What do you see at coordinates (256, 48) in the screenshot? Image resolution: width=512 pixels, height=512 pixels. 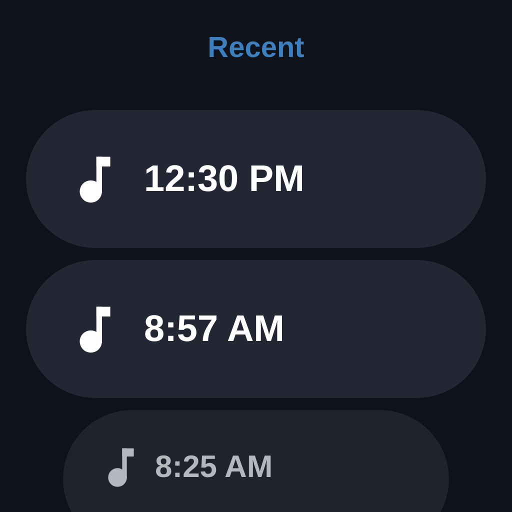 I see `screen-title: Recent` at bounding box center [256, 48].